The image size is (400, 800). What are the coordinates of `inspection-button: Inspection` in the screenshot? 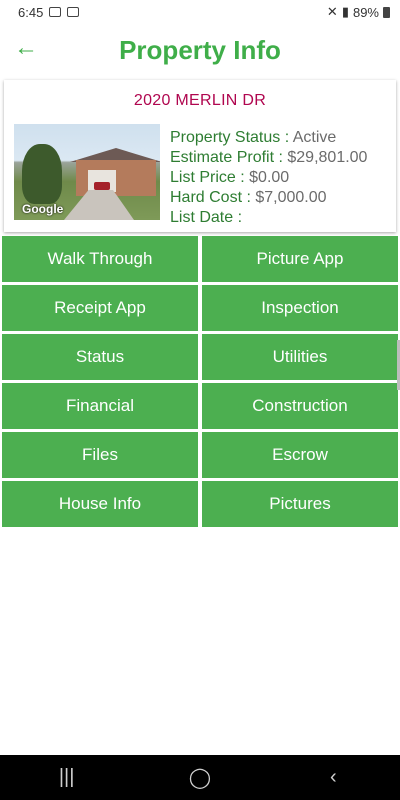 It's located at (300, 308).